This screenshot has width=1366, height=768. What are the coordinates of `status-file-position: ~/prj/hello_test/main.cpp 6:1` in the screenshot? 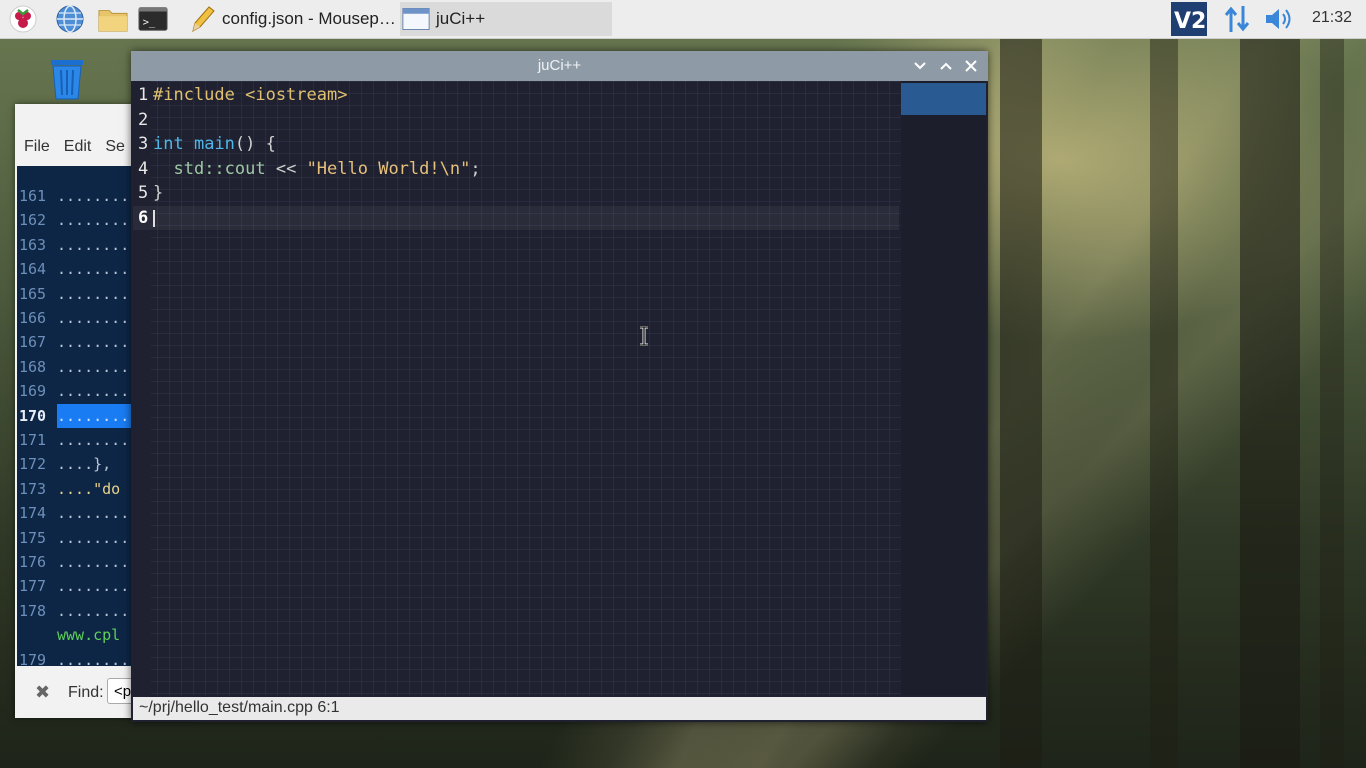 It's located at (239, 707).